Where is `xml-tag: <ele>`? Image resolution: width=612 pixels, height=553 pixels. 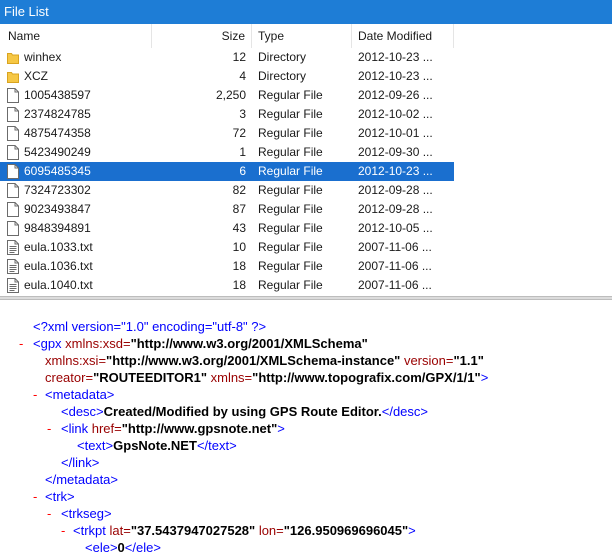 xml-tag: <ele> is located at coordinates (101, 546).